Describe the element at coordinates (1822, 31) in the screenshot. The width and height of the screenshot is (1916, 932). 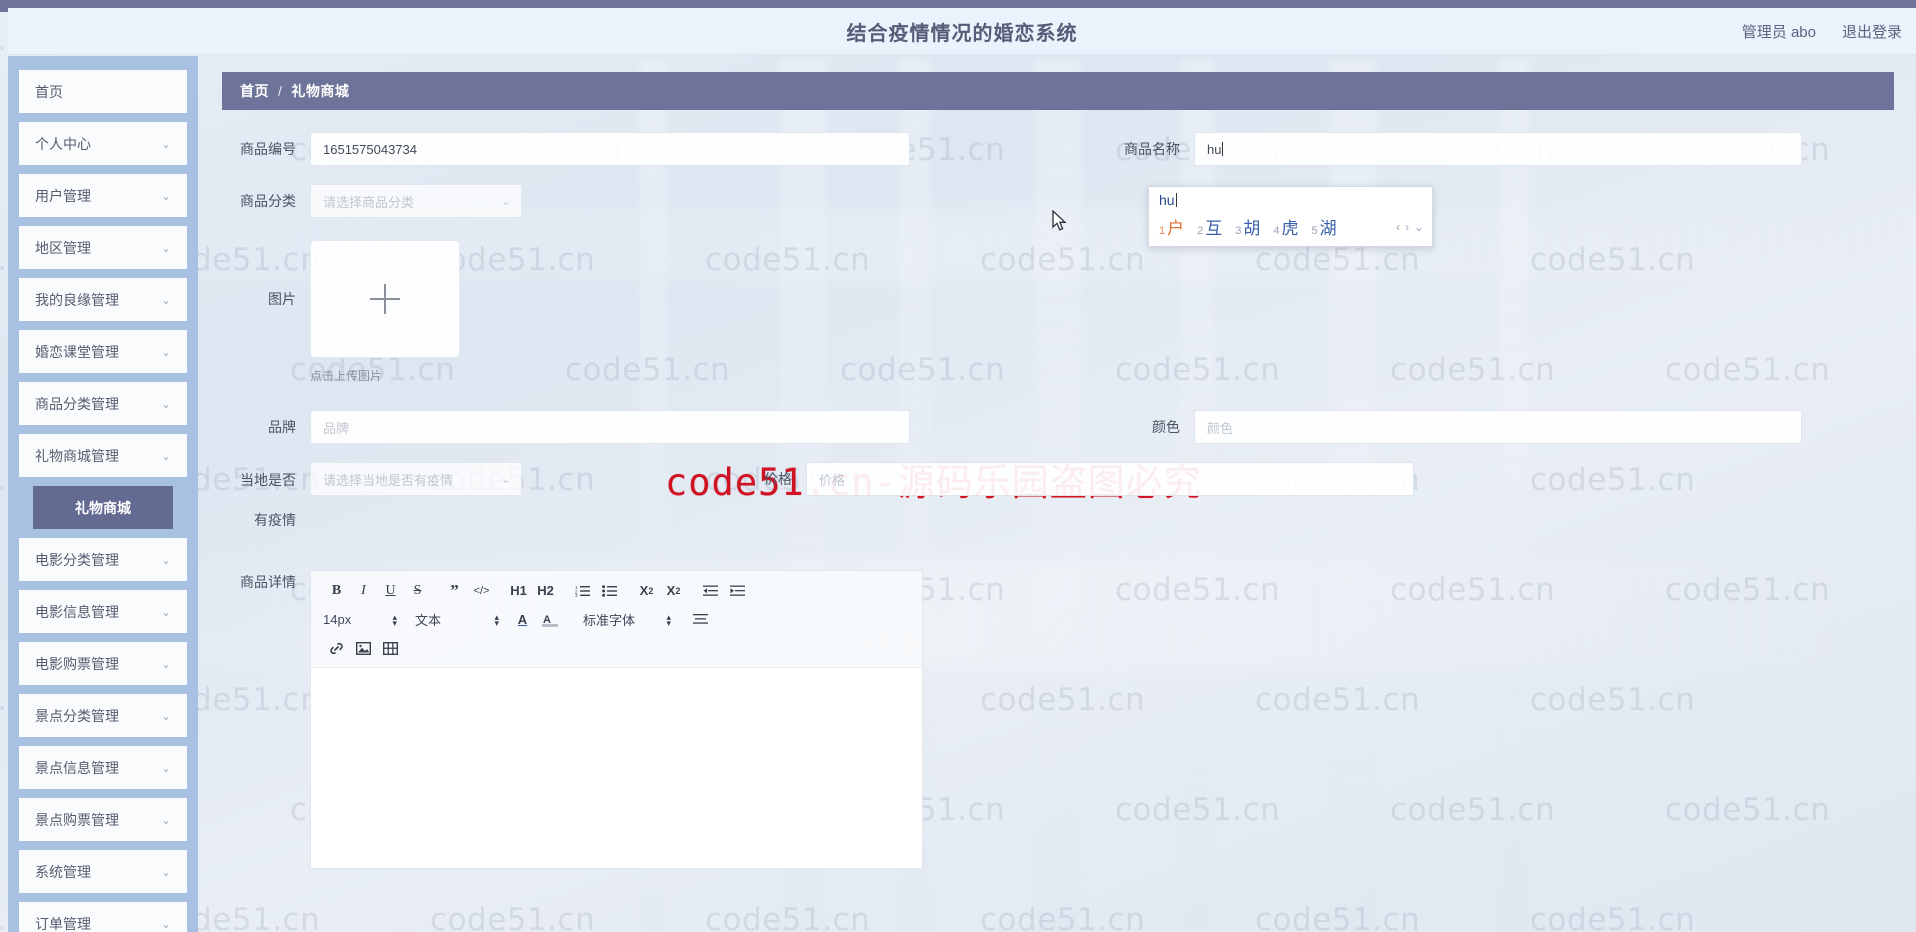
I see `header-actions: 管理员 abo 退出登录` at that location.